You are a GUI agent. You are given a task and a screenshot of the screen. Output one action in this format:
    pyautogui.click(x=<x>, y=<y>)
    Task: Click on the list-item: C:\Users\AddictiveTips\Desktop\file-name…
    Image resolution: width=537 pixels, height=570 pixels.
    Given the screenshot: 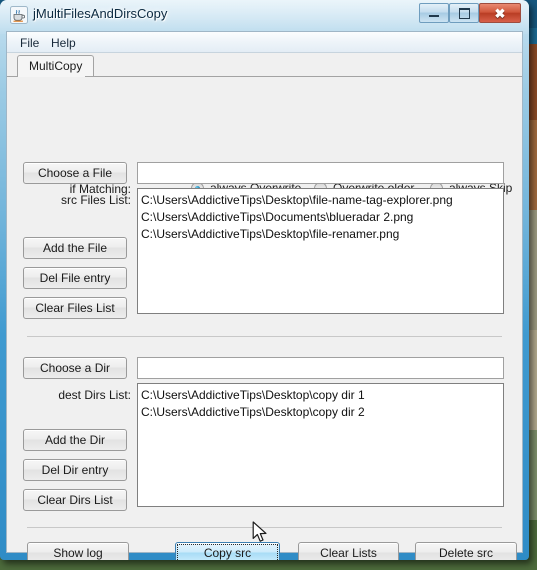 What is the action you would take?
    pyautogui.click(x=322, y=200)
    